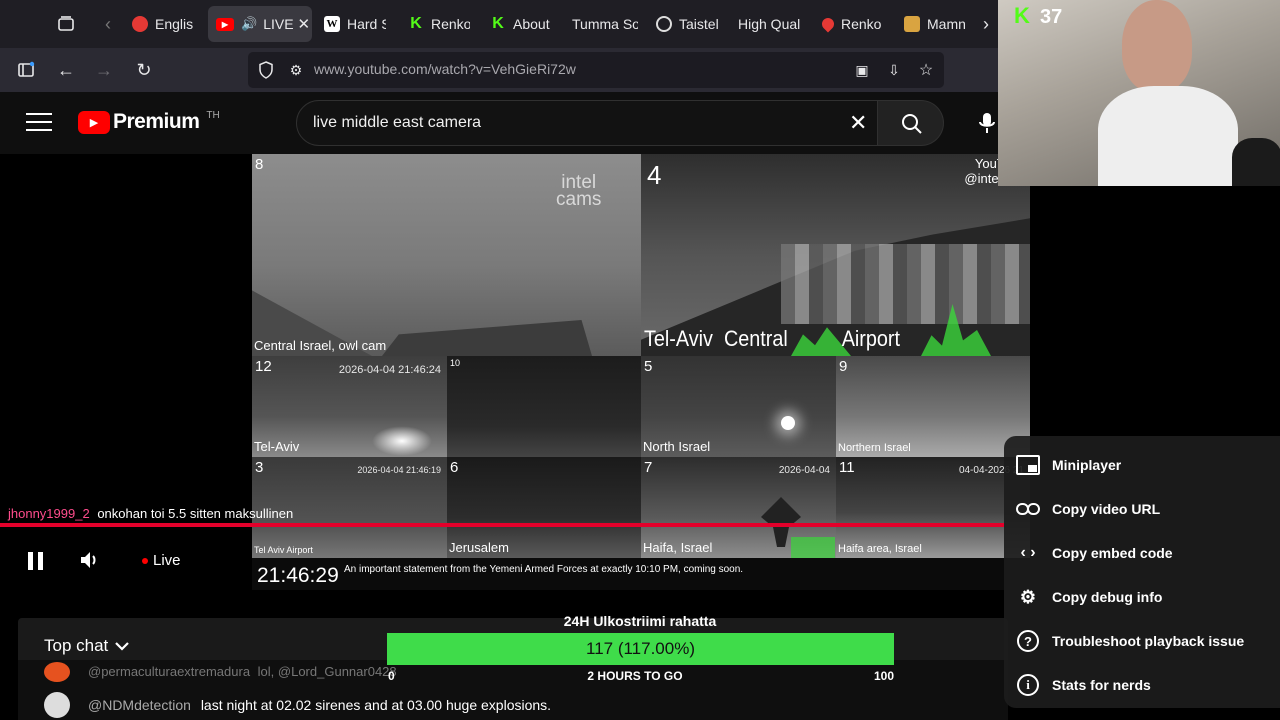  Describe the element at coordinates (122, 646) in the screenshot. I see `chevron-down-icon` at that location.